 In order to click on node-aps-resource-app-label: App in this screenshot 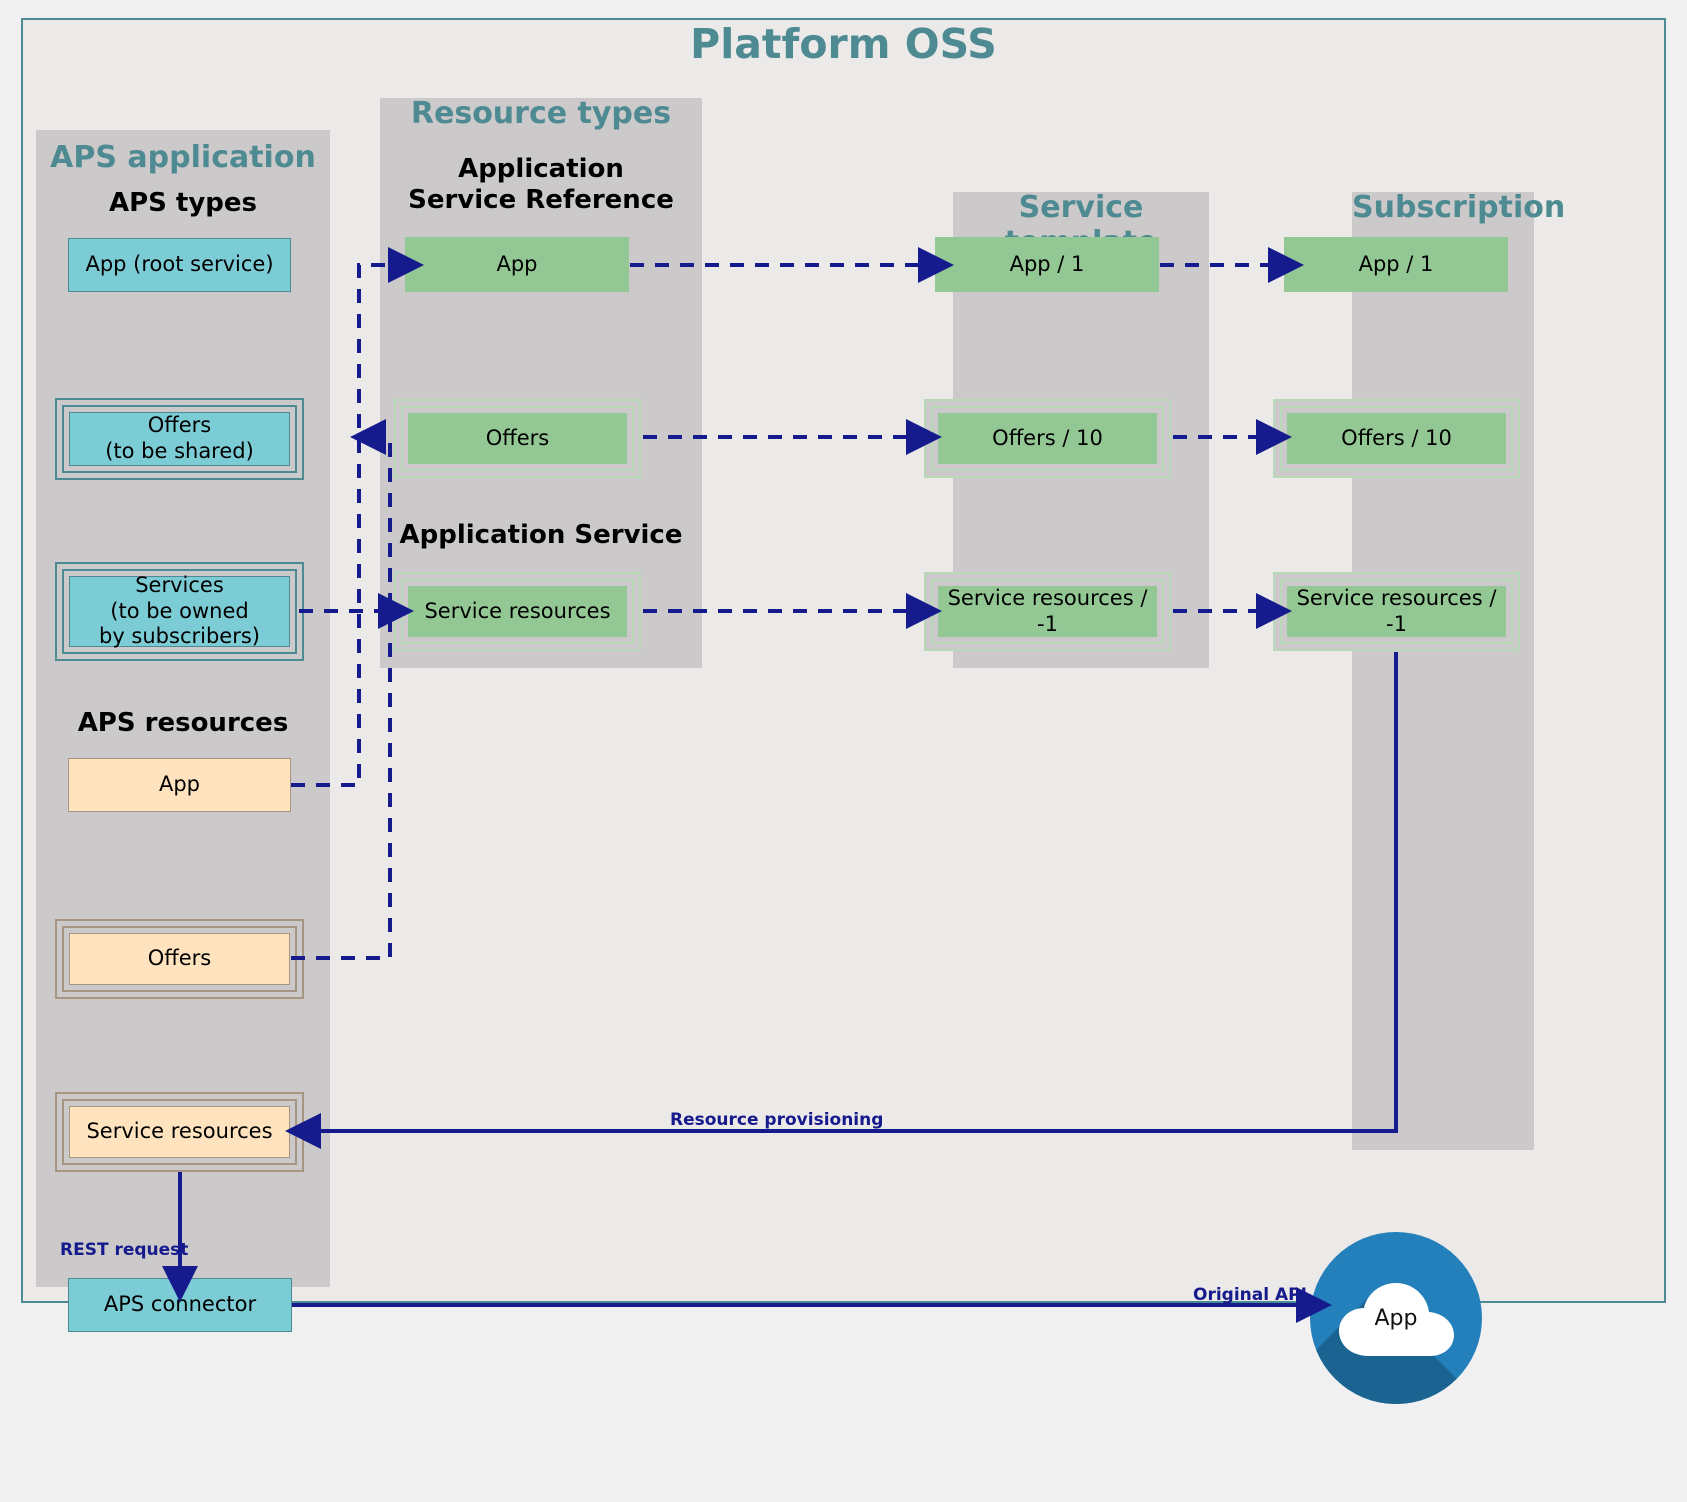, I will do `click(179, 784)`.